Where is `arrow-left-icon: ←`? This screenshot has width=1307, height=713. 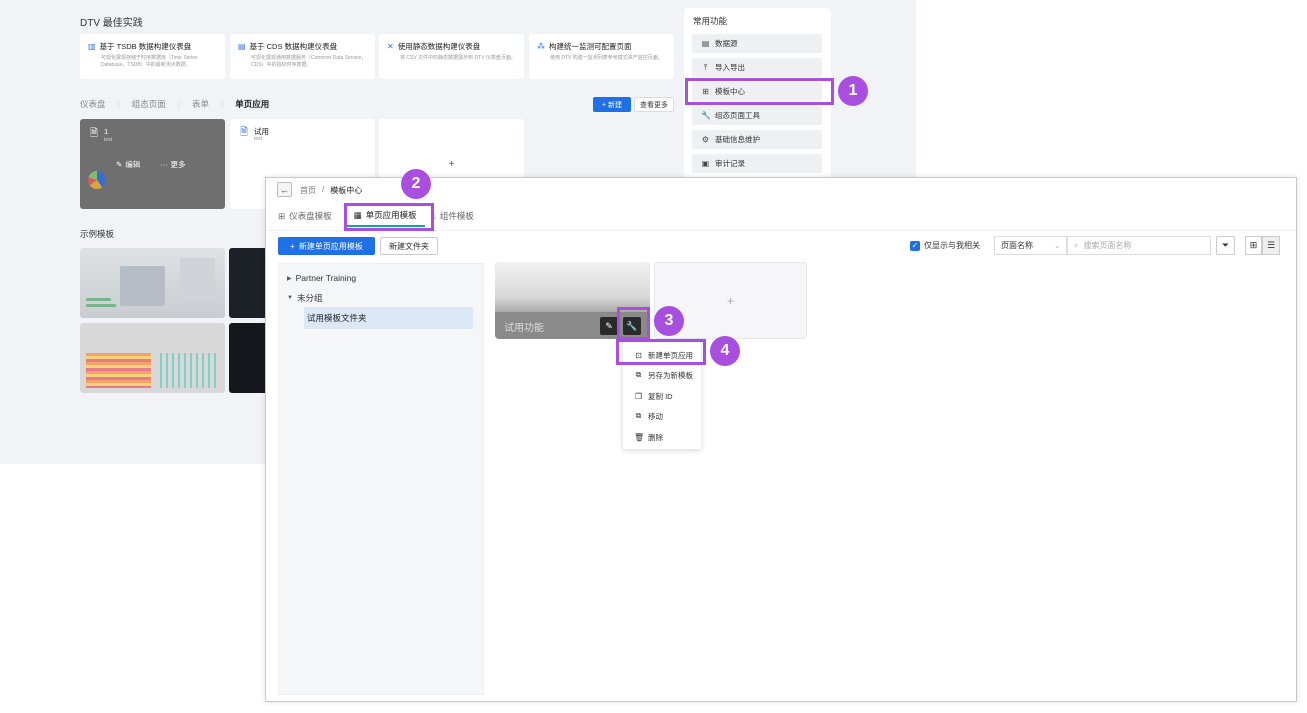
arrow-left-icon: ← is located at coordinates (284, 189).